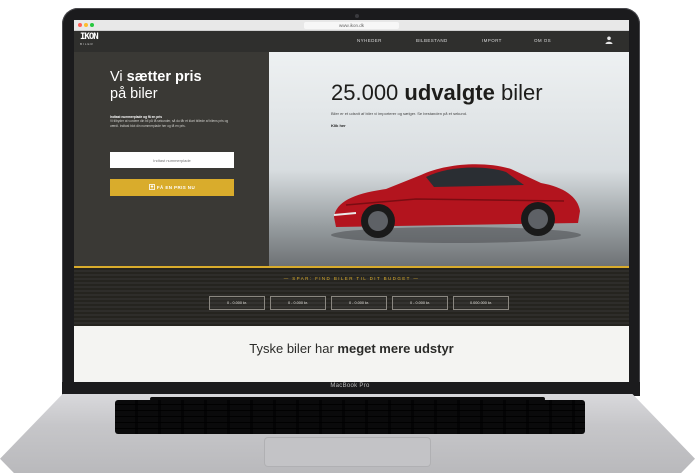 Image resolution: width=695 pixels, height=473 pixels. Describe the element at coordinates (420, 303) in the screenshot. I see `price-range-button-4: 0 - 0.000 kr.` at that location.